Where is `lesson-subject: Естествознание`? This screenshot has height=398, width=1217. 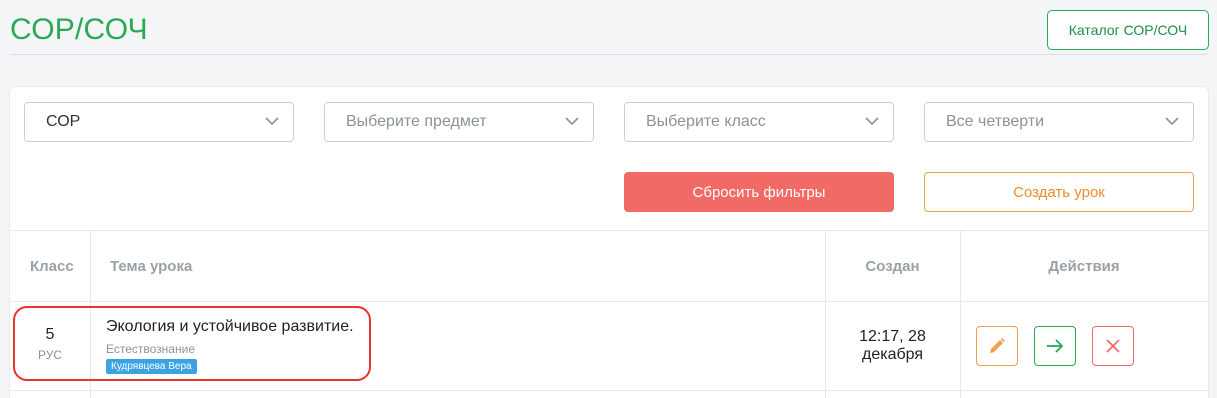 lesson-subject: Естествознание is located at coordinates (150, 349).